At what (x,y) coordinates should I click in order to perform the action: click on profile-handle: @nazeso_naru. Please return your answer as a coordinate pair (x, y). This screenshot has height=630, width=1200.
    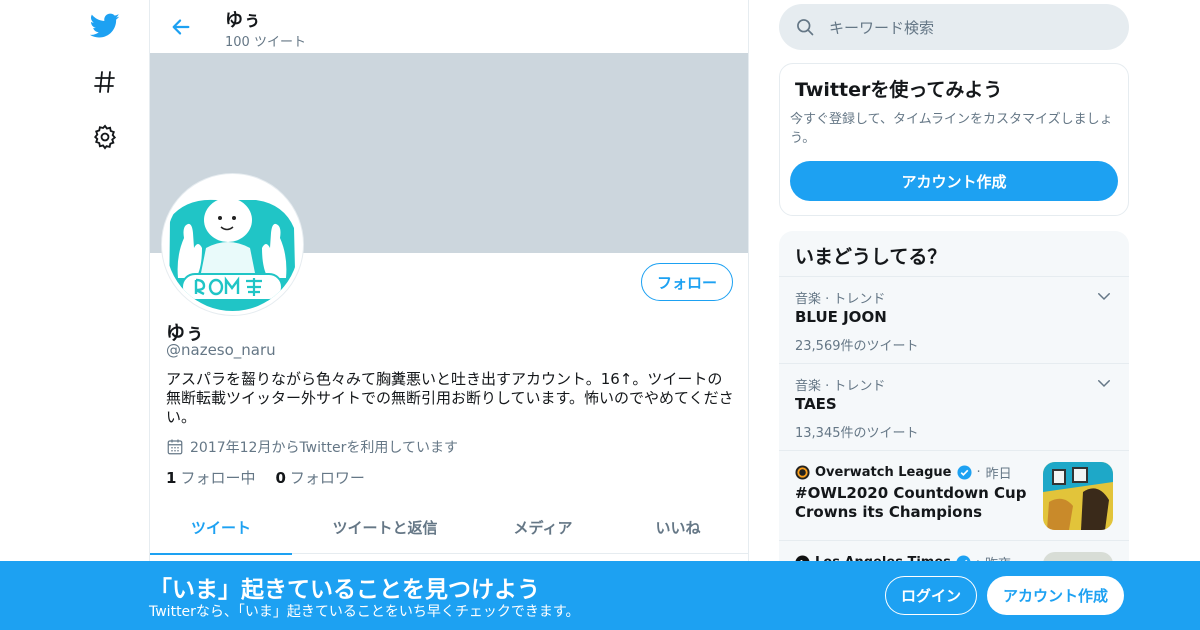
    Looking at the image, I should click on (221, 350).